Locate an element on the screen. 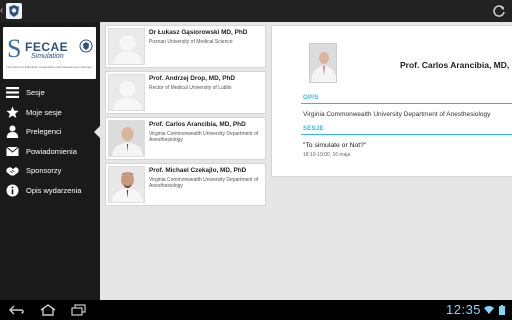 The height and width of the screenshot is (320, 512). session-title-link: "To simulate or Not?" is located at coordinates (334, 145).